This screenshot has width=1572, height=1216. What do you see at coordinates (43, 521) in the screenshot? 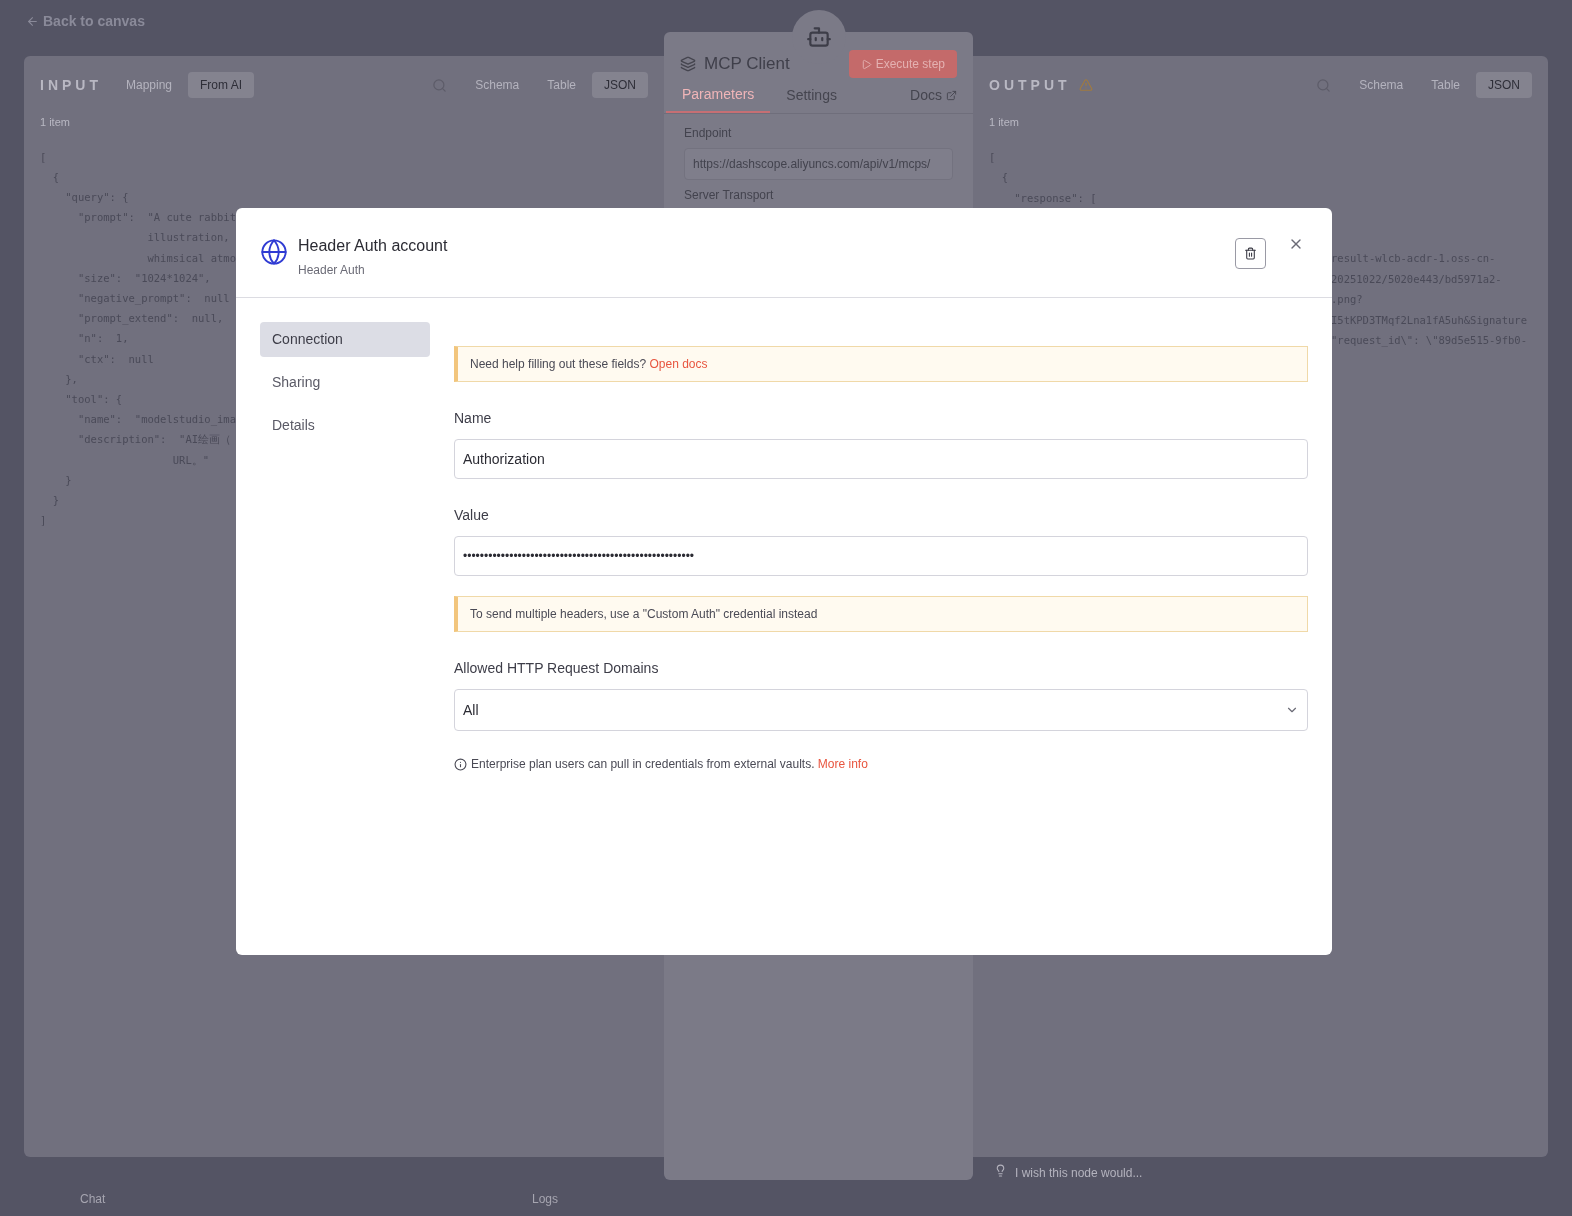
I see `code-line: ]` at bounding box center [43, 521].